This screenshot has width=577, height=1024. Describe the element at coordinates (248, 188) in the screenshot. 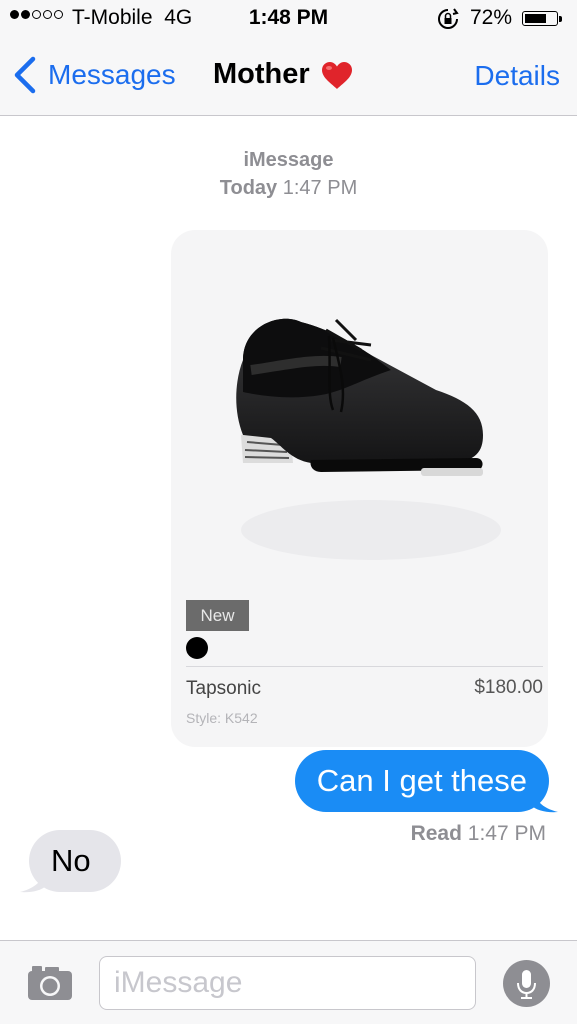

I see `timestamp-day: Today` at that location.